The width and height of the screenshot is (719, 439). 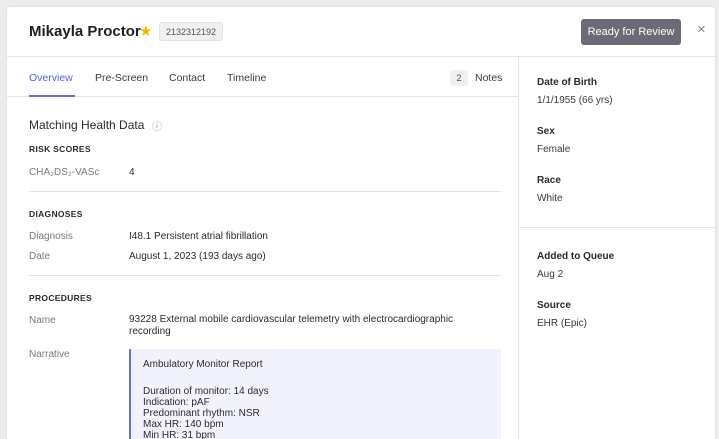 I want to click on tab-notes: Notes, so click(x=488, y=78).